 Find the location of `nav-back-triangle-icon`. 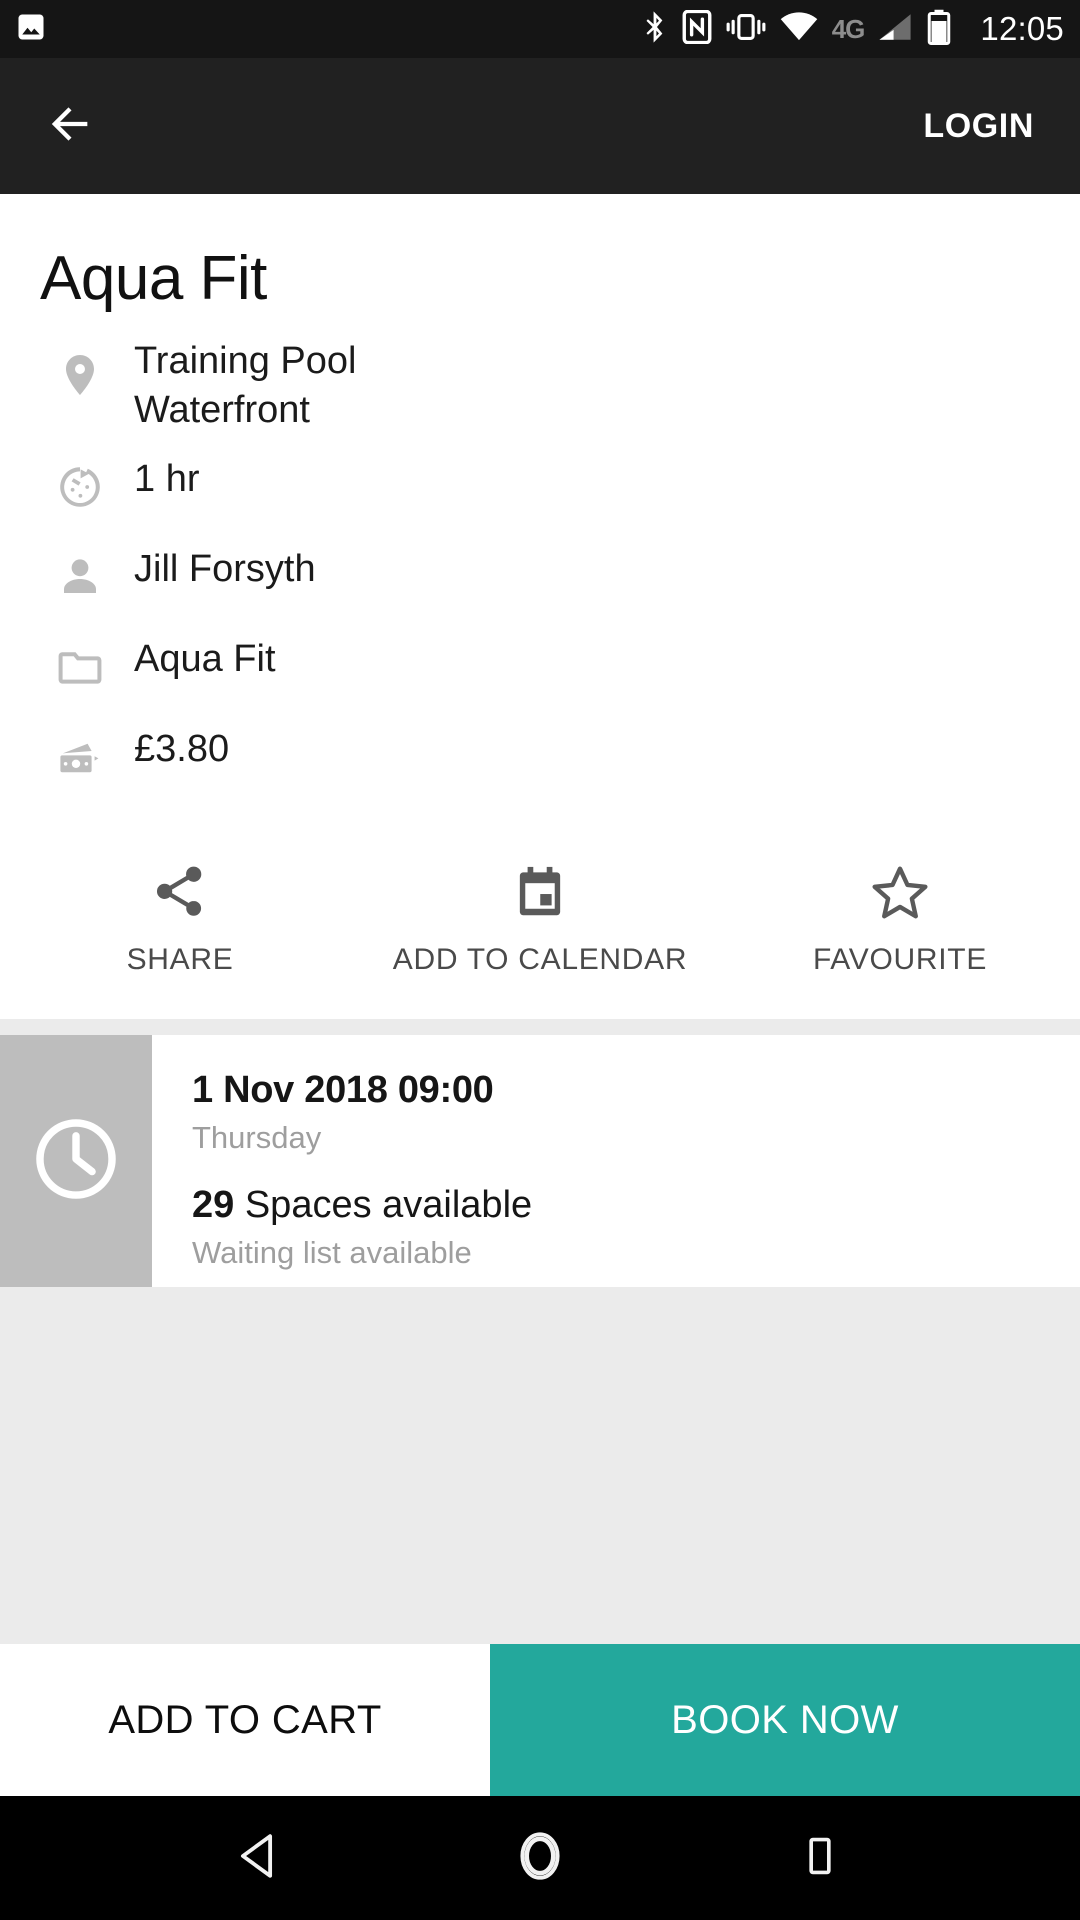

nav-back-triangle-icon is located at coordinates (260, 1858).